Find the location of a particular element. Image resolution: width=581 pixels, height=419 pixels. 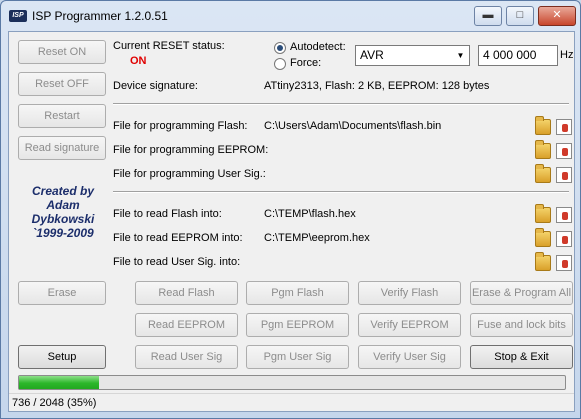

verify-flash-button: Verify Flash is located at coordinates (409, 293).